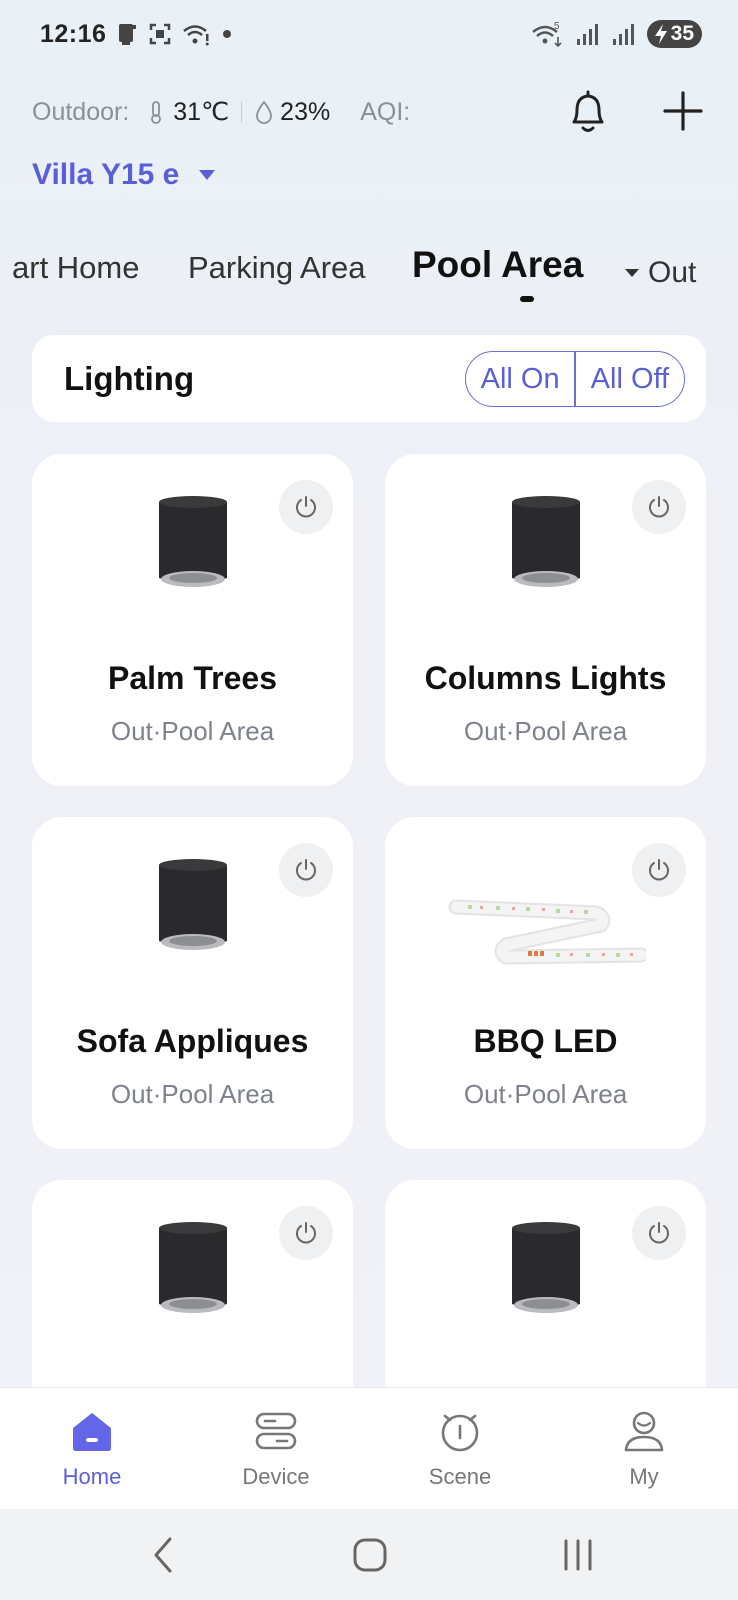  I want to click on nav-device: Device, so click(276, 1449).